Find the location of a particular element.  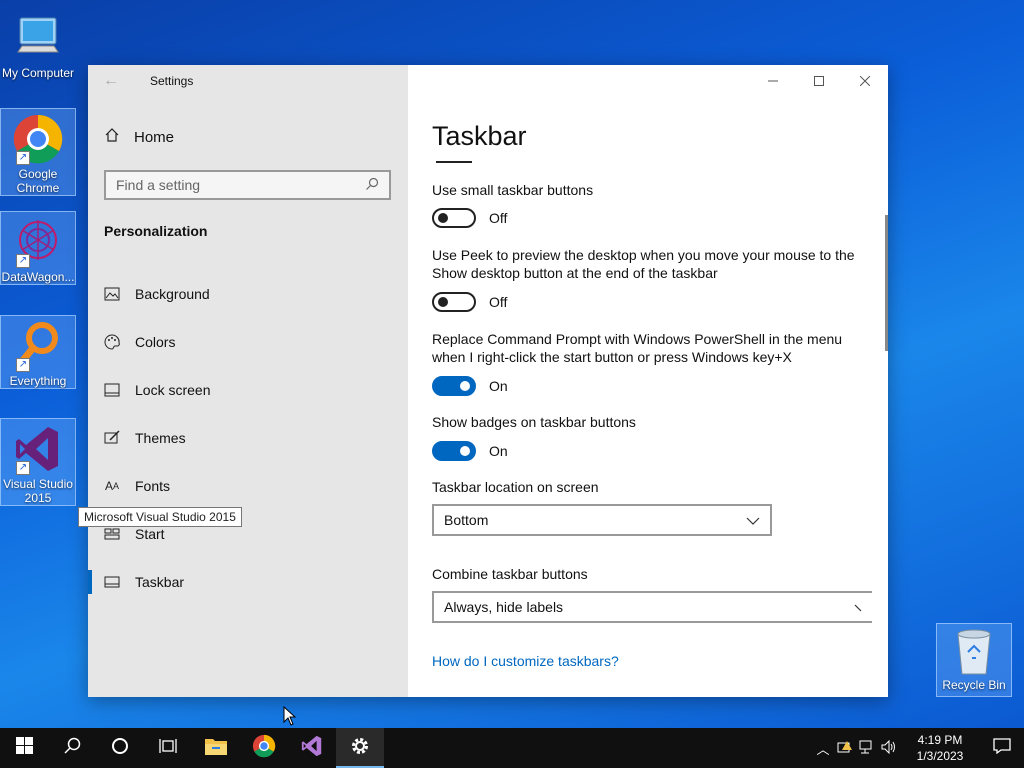

network-warning-icon is located at coordinates (845, 748).